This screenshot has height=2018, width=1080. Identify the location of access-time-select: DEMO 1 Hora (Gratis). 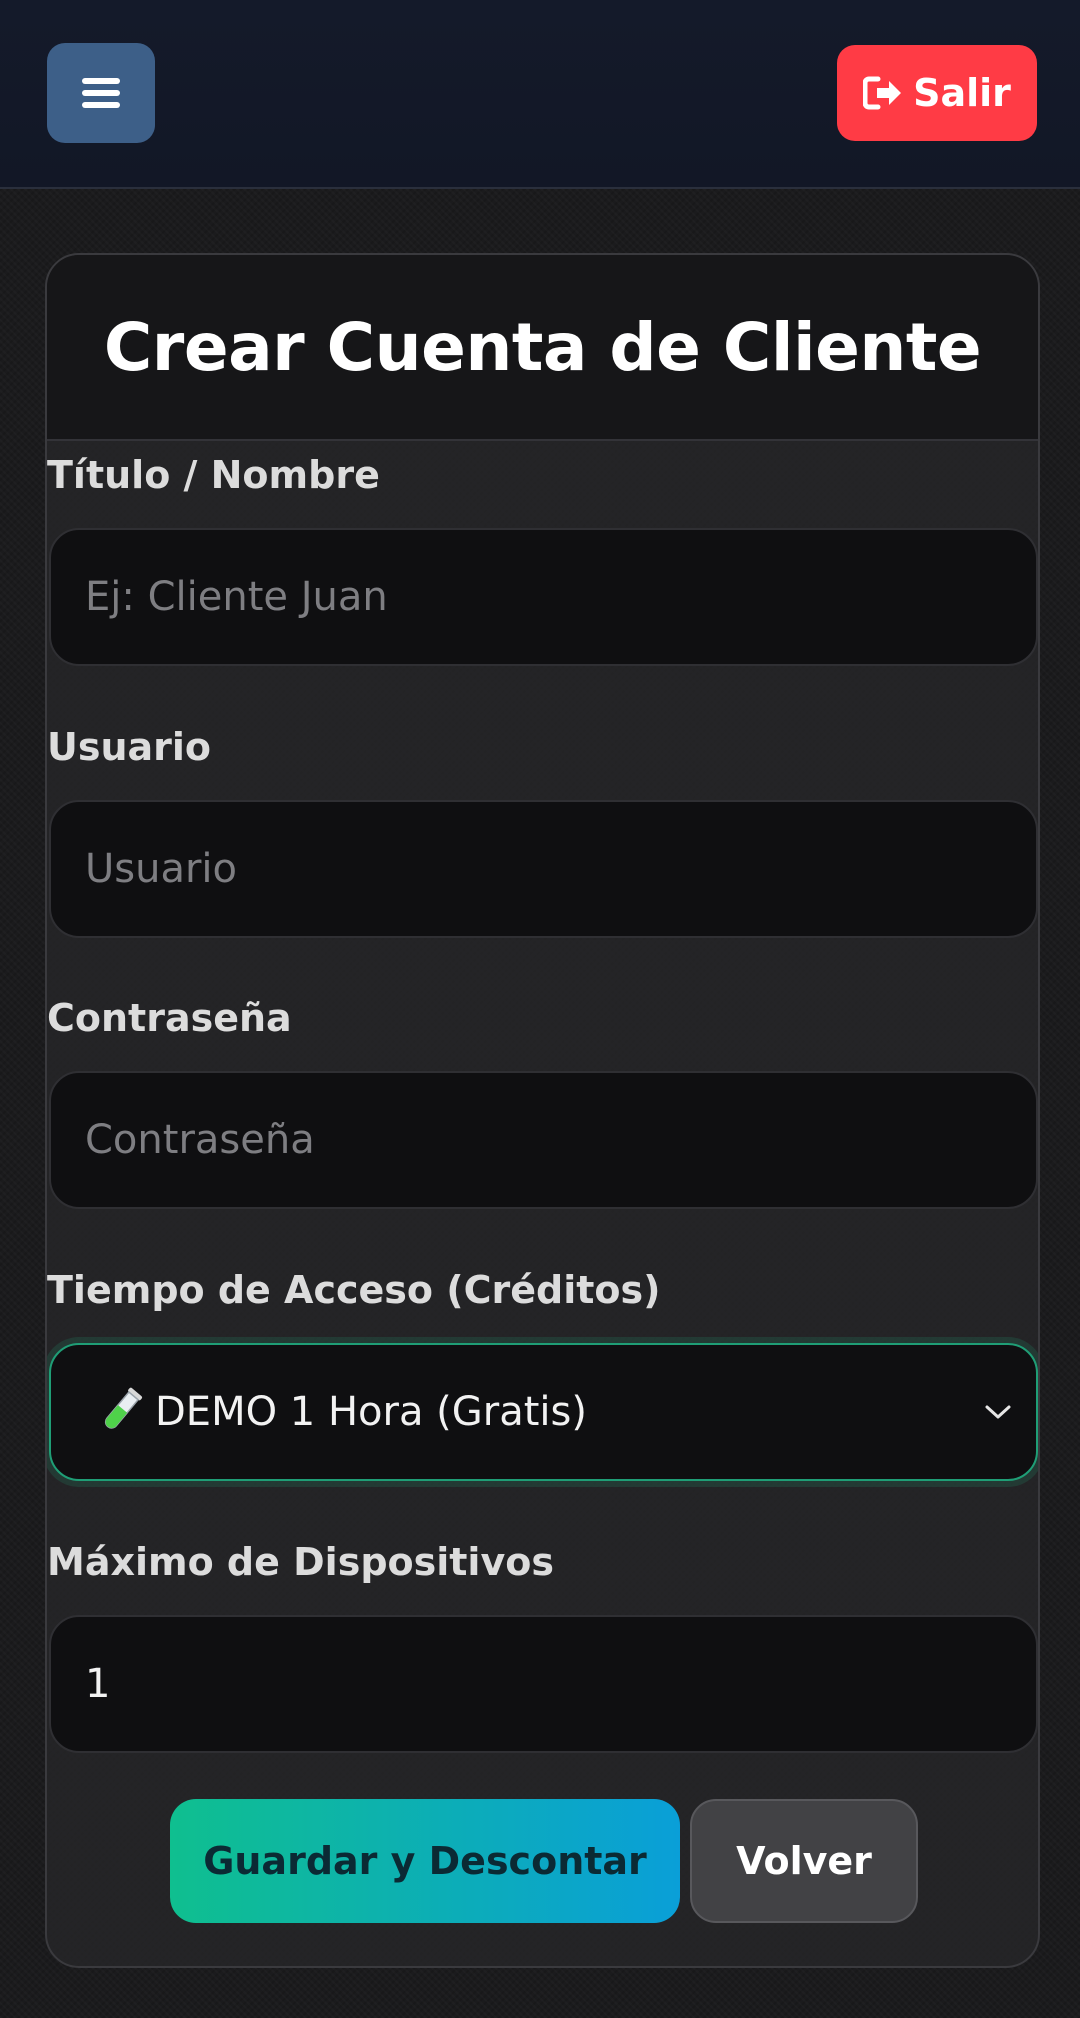
(543, 1412).